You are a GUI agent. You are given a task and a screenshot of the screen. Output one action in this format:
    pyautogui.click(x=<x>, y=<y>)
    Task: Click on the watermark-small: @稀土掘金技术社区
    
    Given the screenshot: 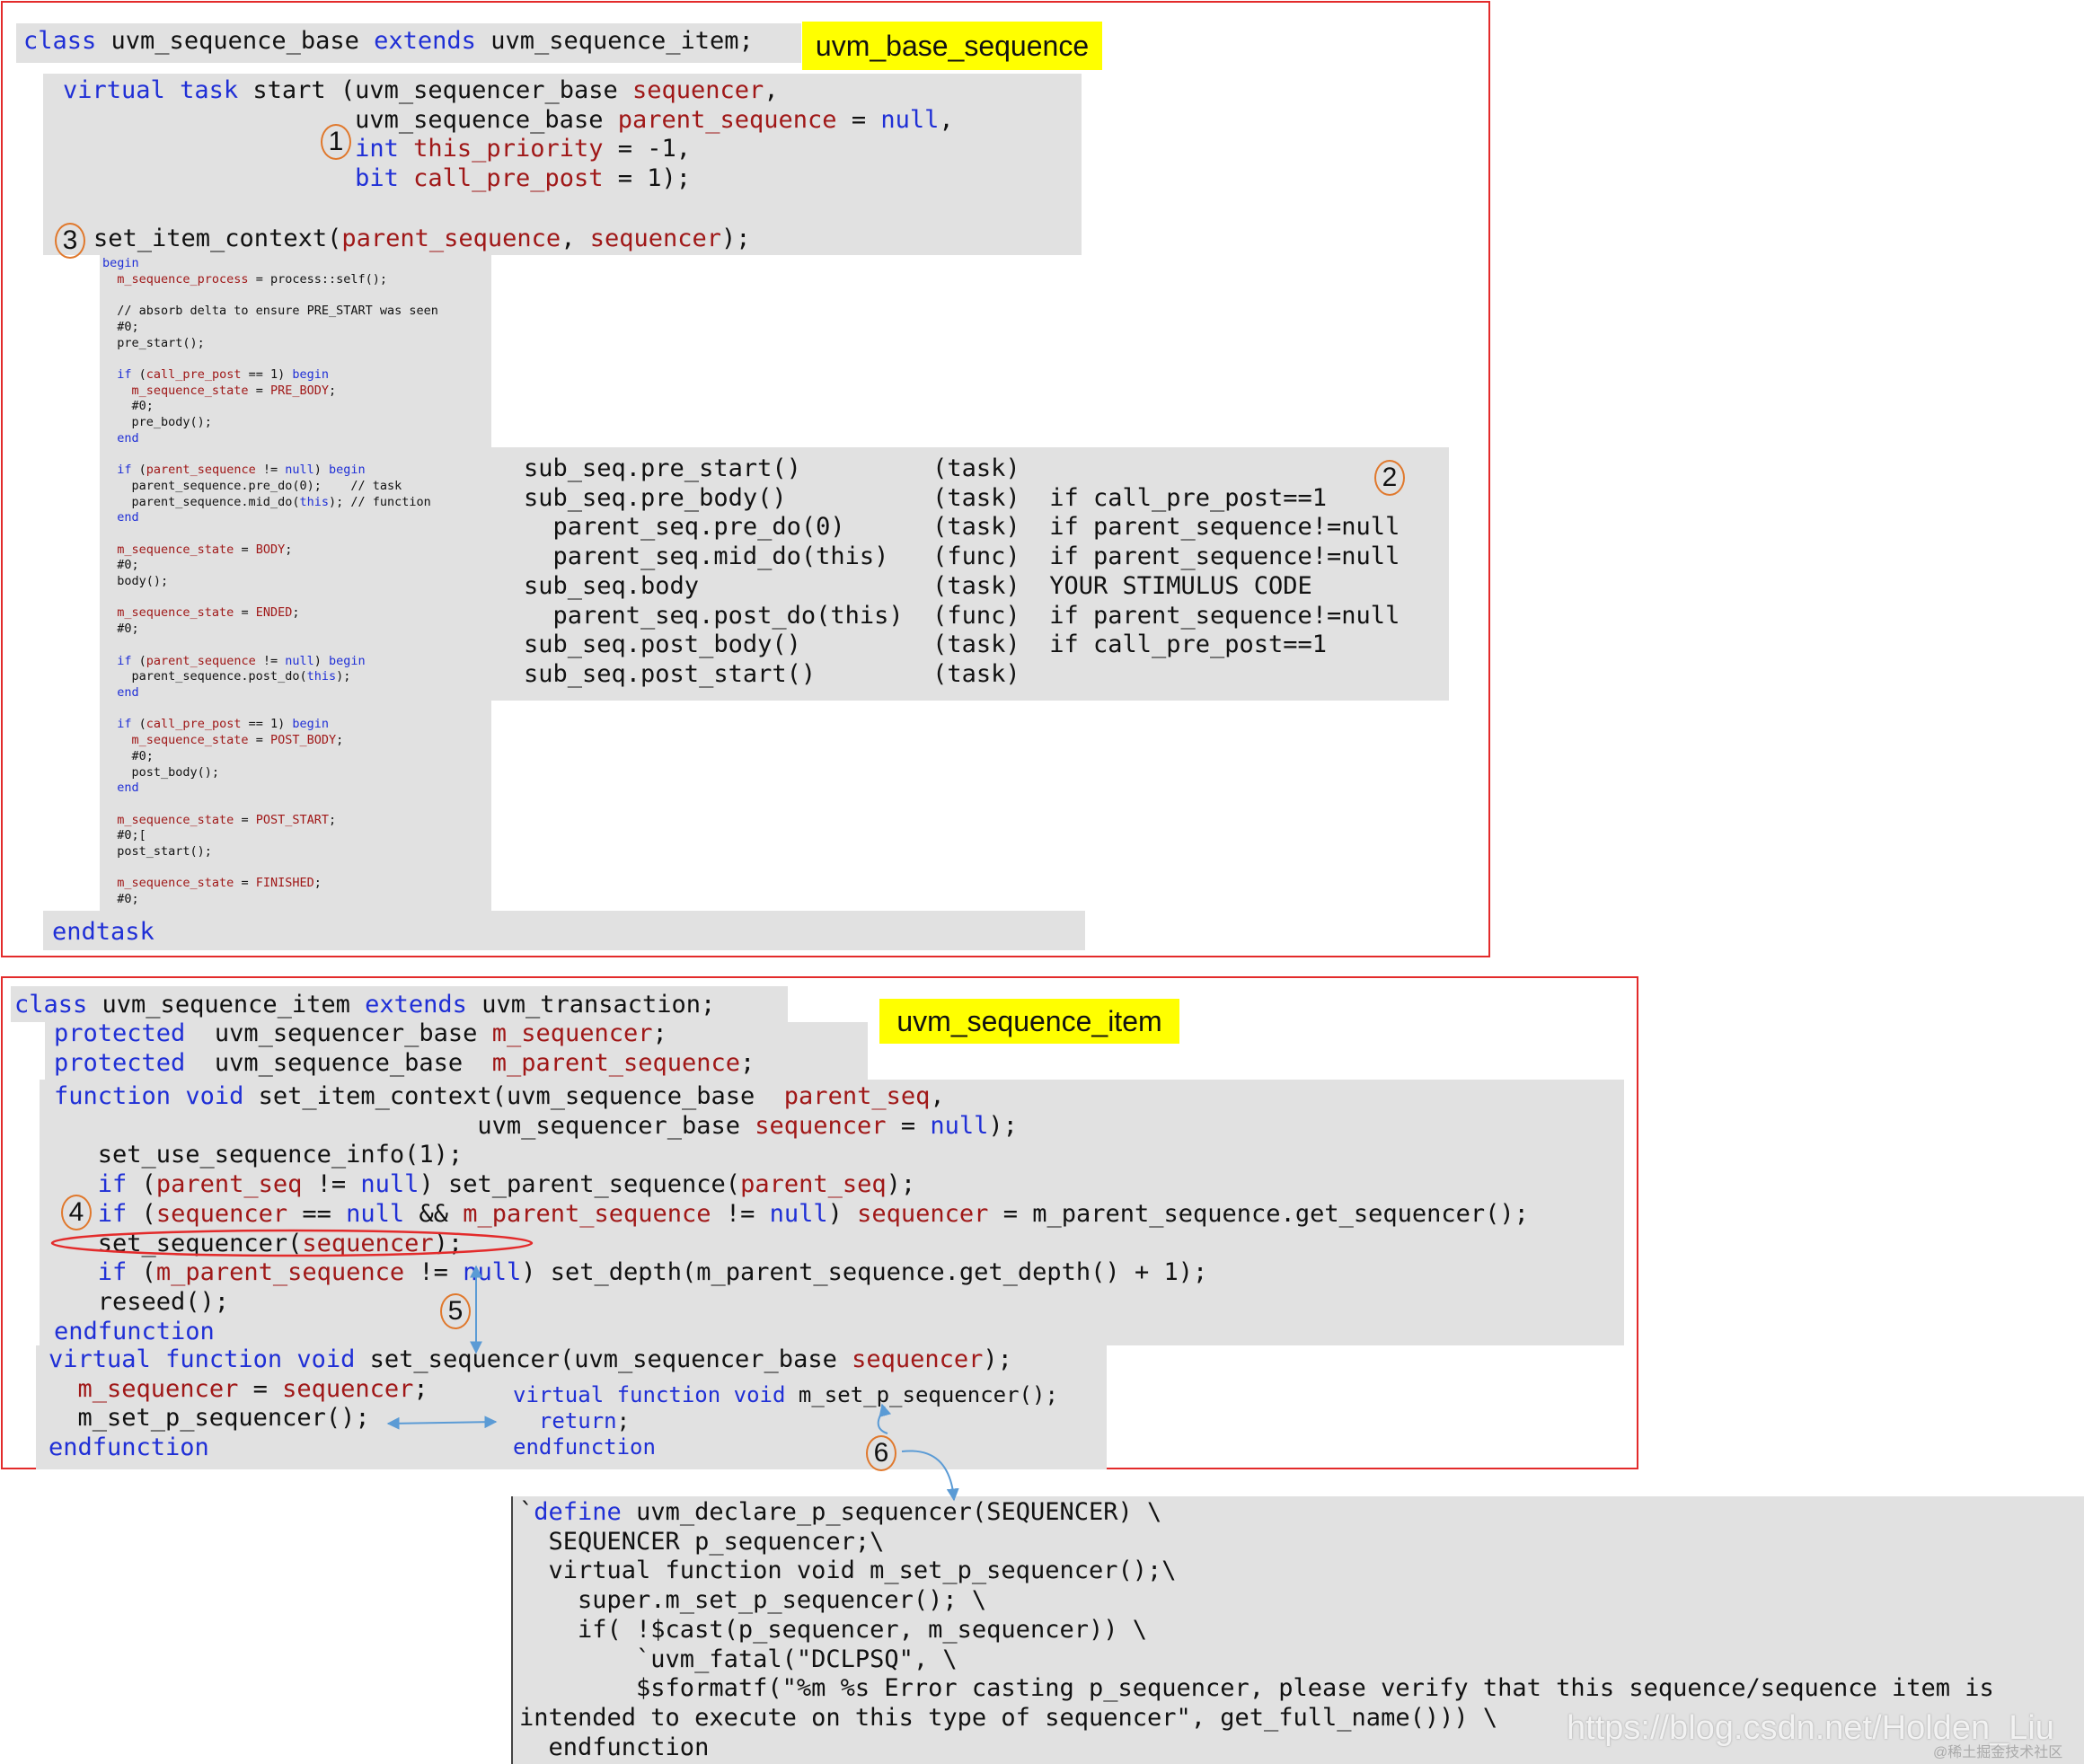 What is the action you would take?
    pyautogui.click(x=1998, y=1753)
    